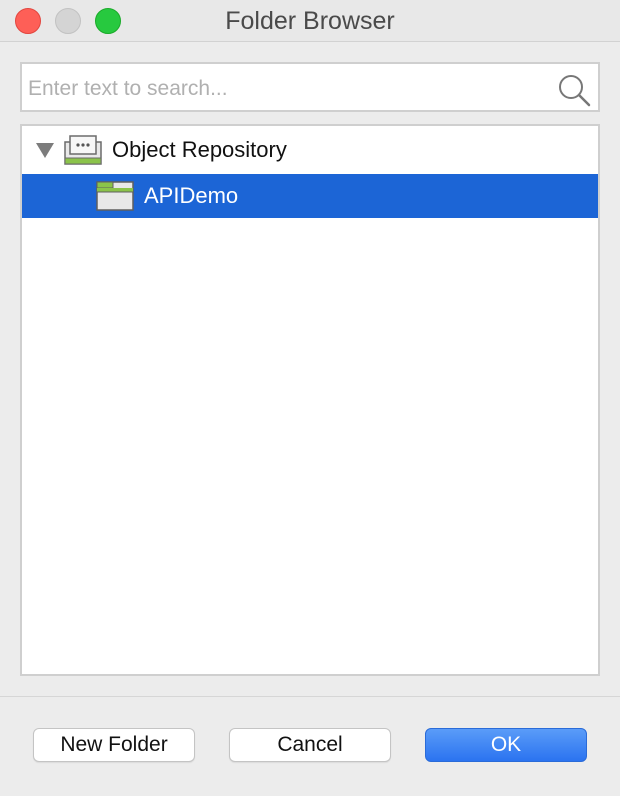  I want to click on tree-item-apidemo: APIDemo, so click(310, 196).